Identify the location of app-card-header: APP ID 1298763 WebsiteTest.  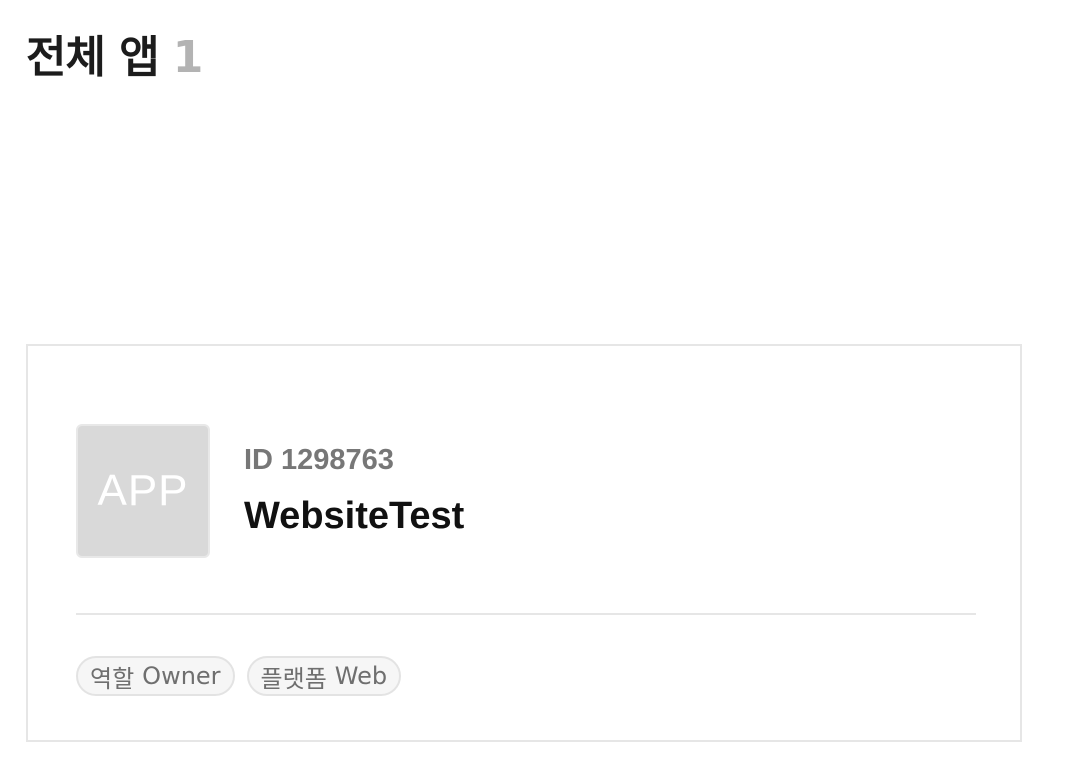
(270, 491).